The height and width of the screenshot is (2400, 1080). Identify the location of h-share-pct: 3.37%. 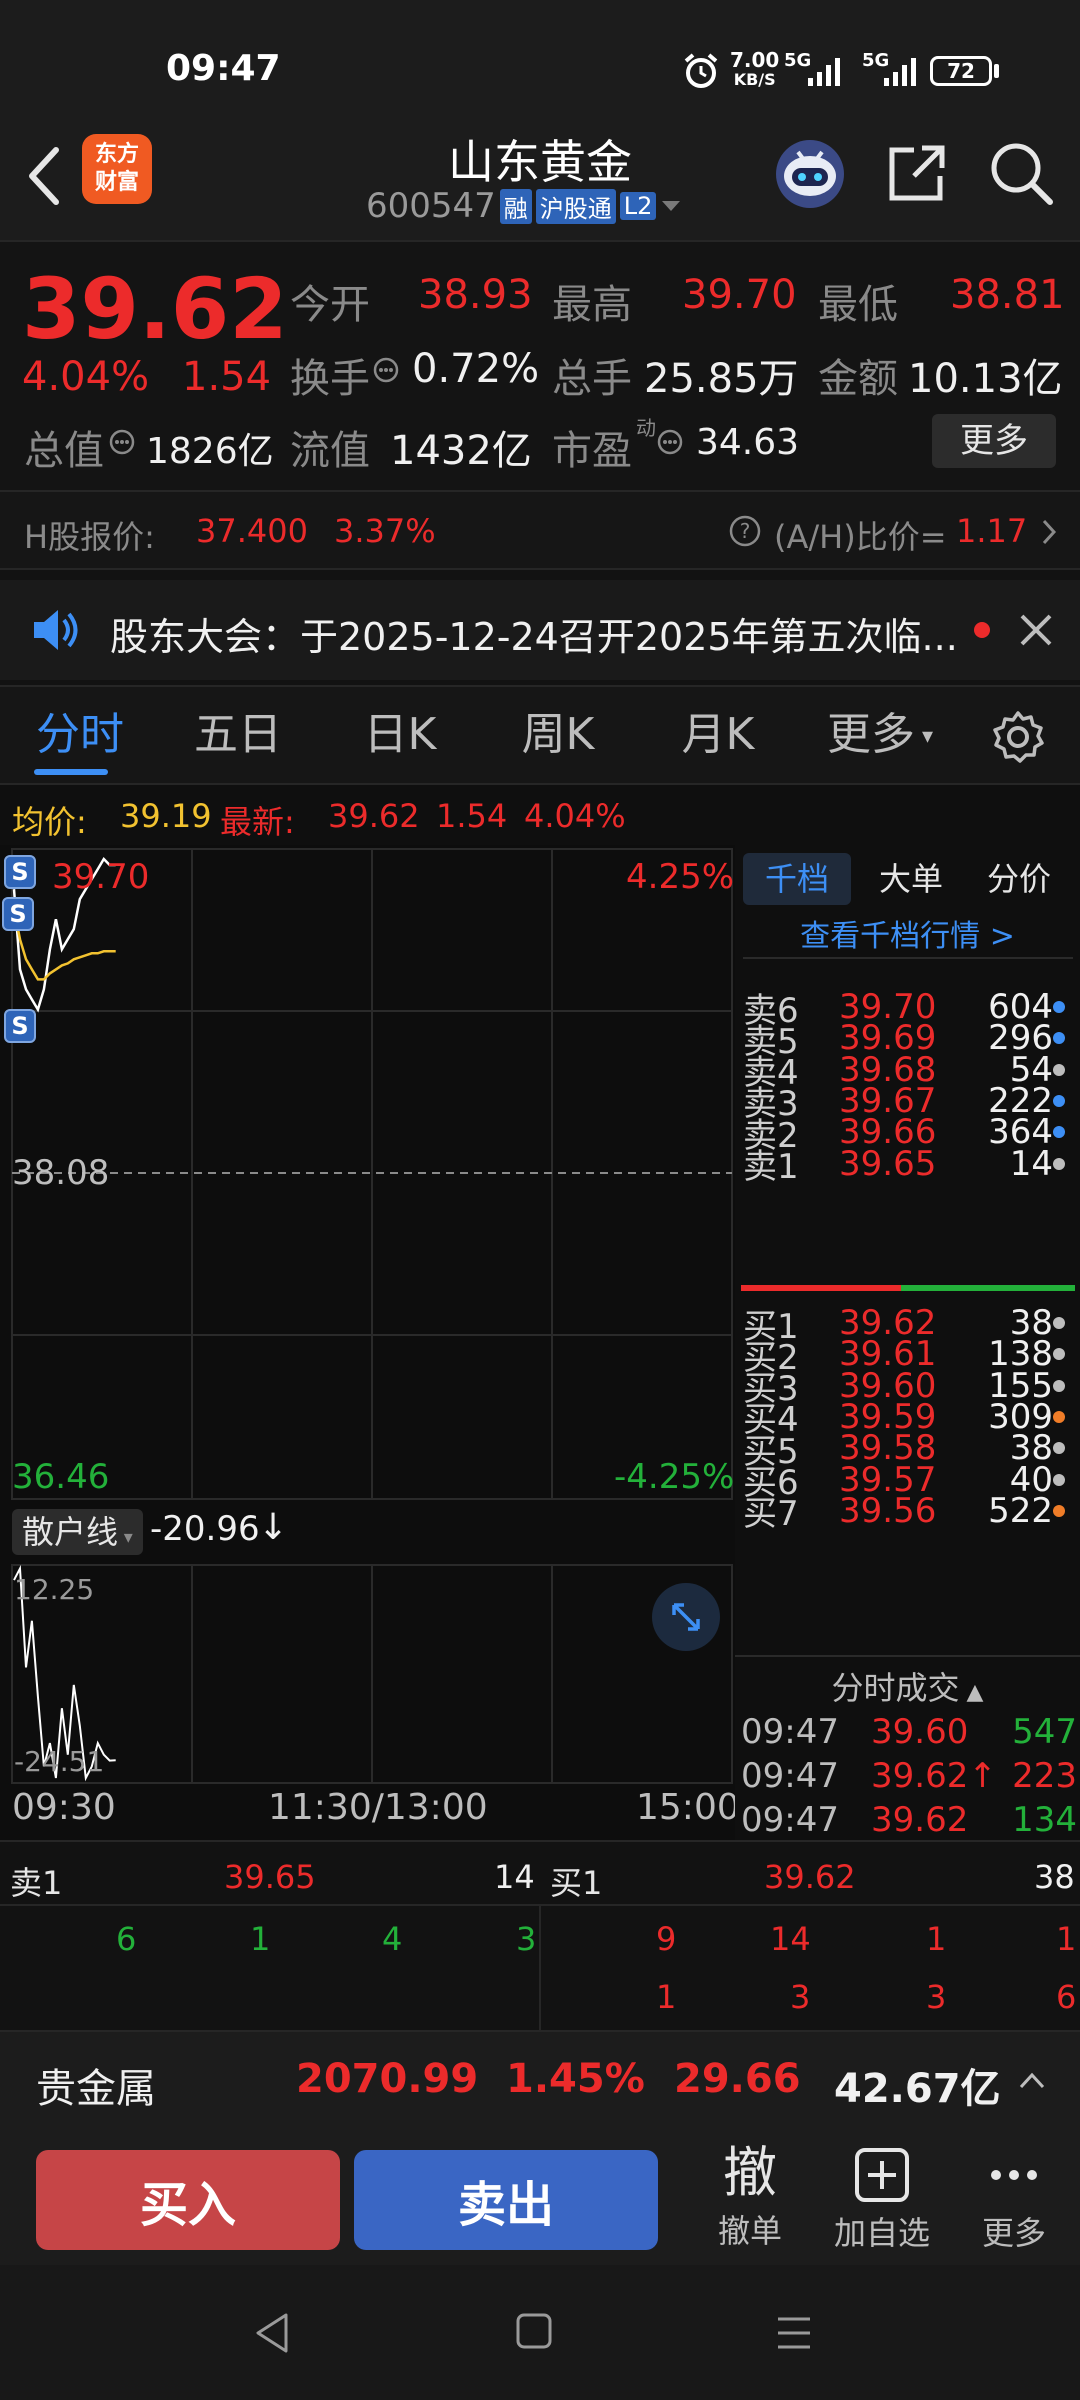
(385, 531).